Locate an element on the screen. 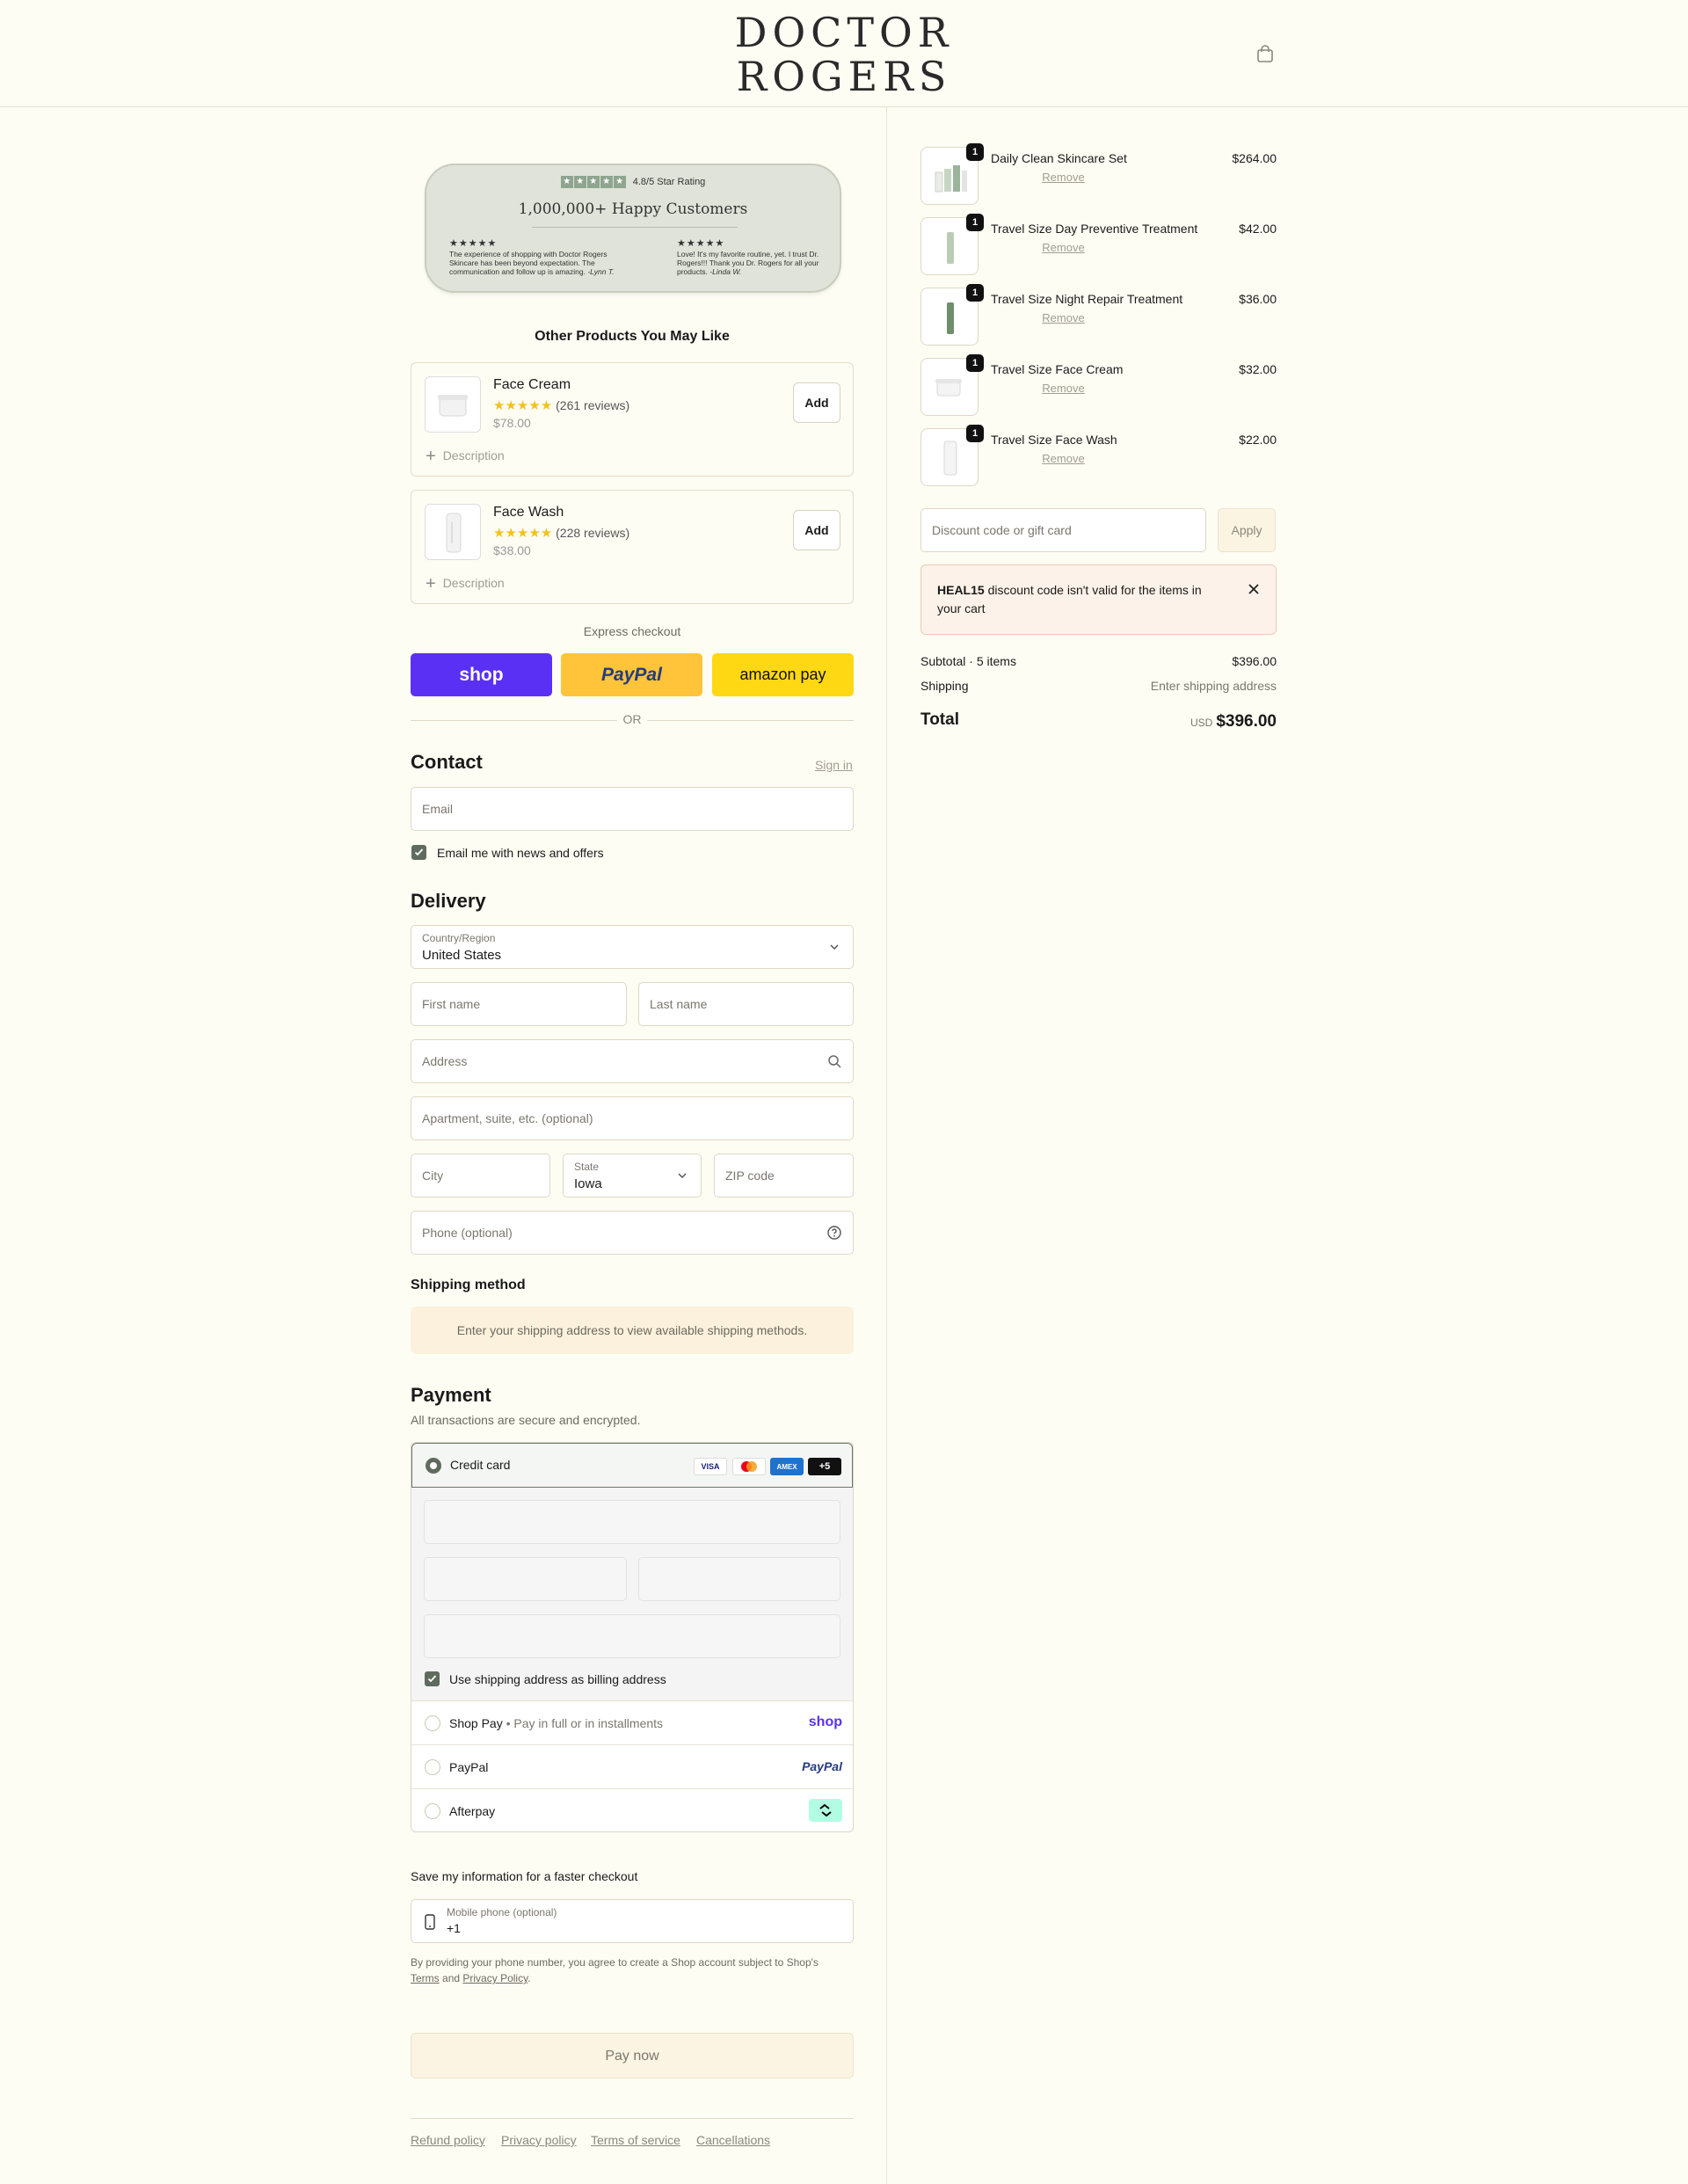  shopping-bag-icon is located at coordinates (1265, 53).